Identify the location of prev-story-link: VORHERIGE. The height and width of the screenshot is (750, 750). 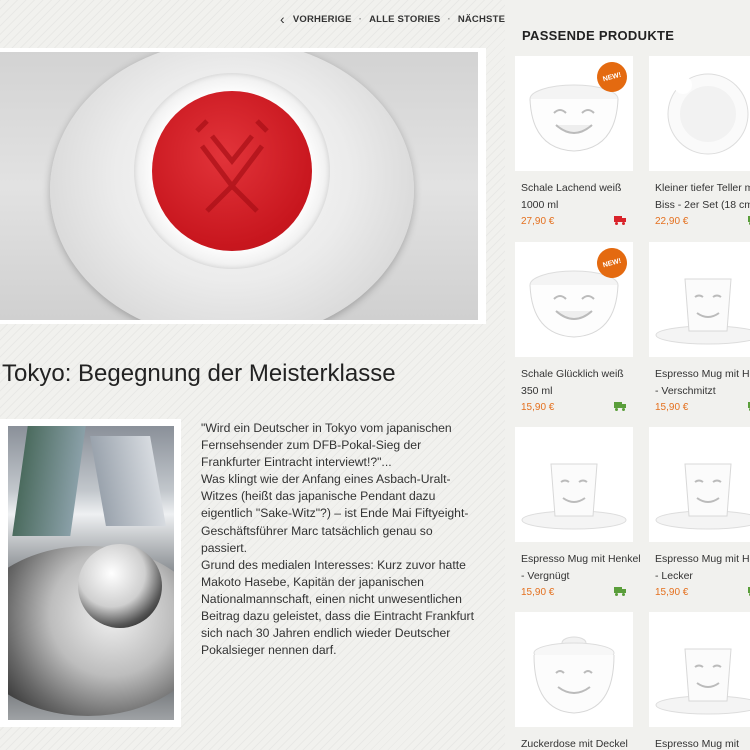
(322, 19).